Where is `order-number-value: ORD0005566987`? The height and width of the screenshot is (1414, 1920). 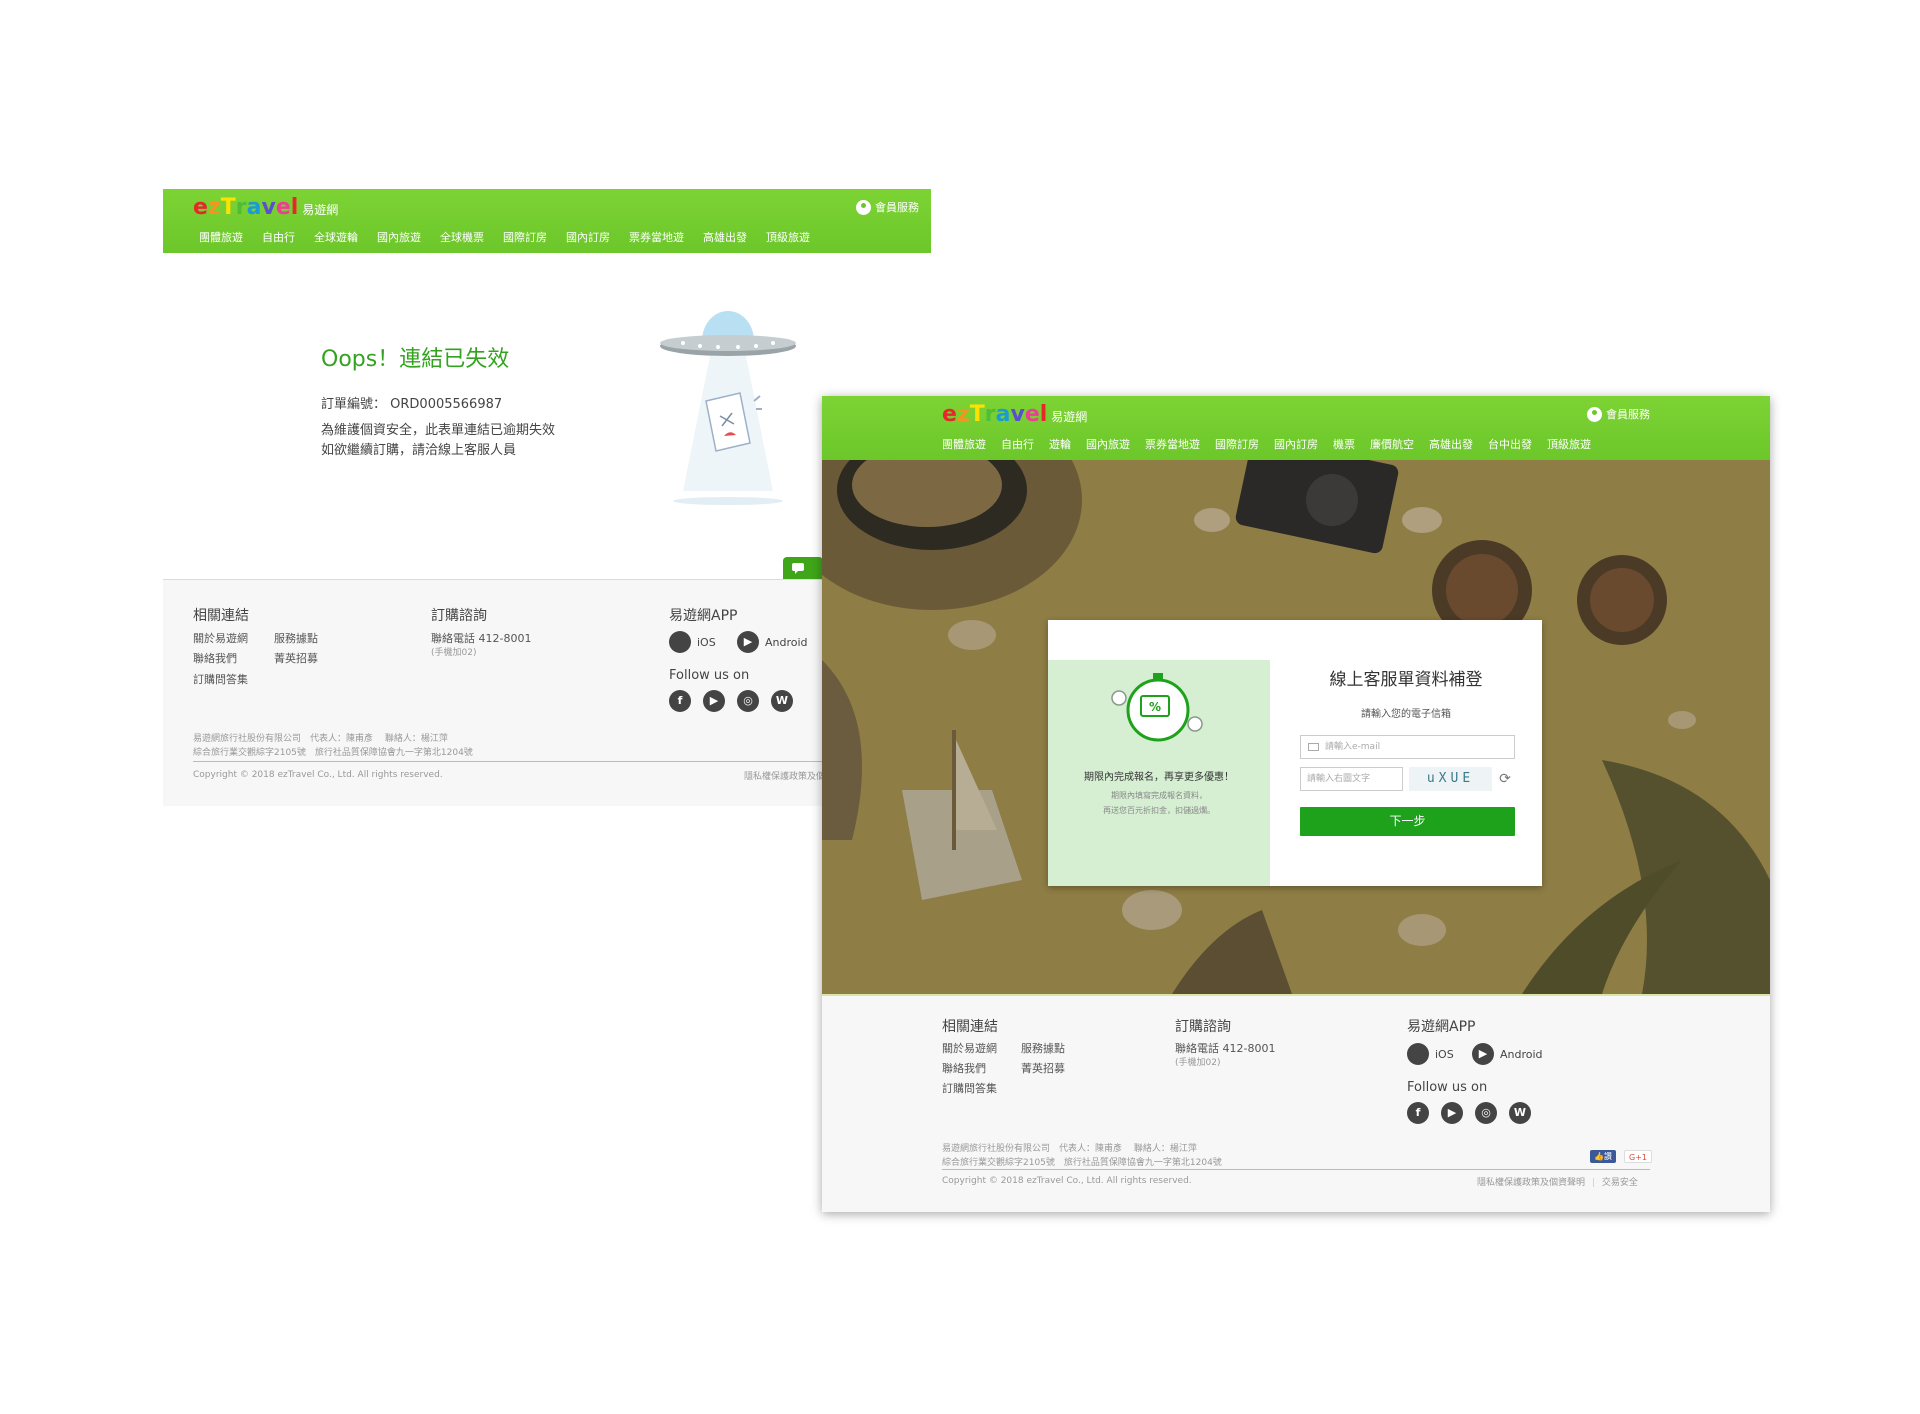 order-number-value: ORD0005566987 is located at coordinates (446, 404).